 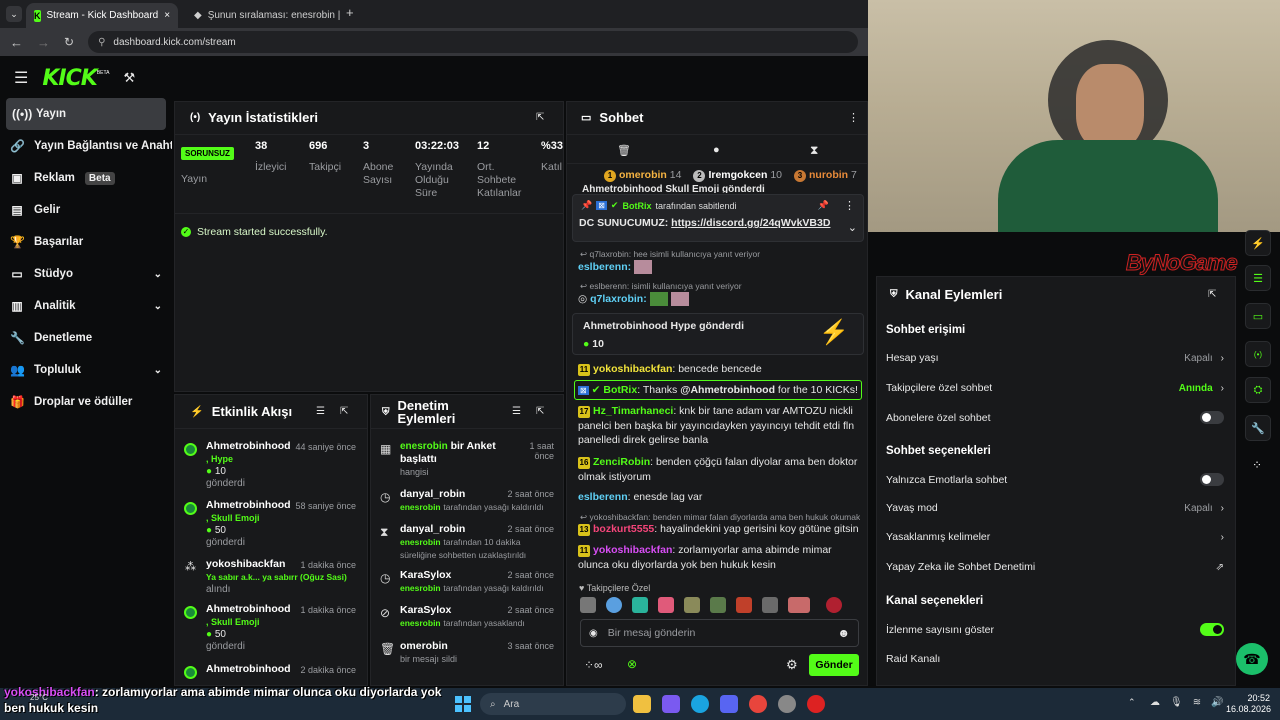 What do you see at coordinates (633, 411) in the screenshot?
I see `chat-username: Hz_Timarhaneci` at bounding box center [633, 411].